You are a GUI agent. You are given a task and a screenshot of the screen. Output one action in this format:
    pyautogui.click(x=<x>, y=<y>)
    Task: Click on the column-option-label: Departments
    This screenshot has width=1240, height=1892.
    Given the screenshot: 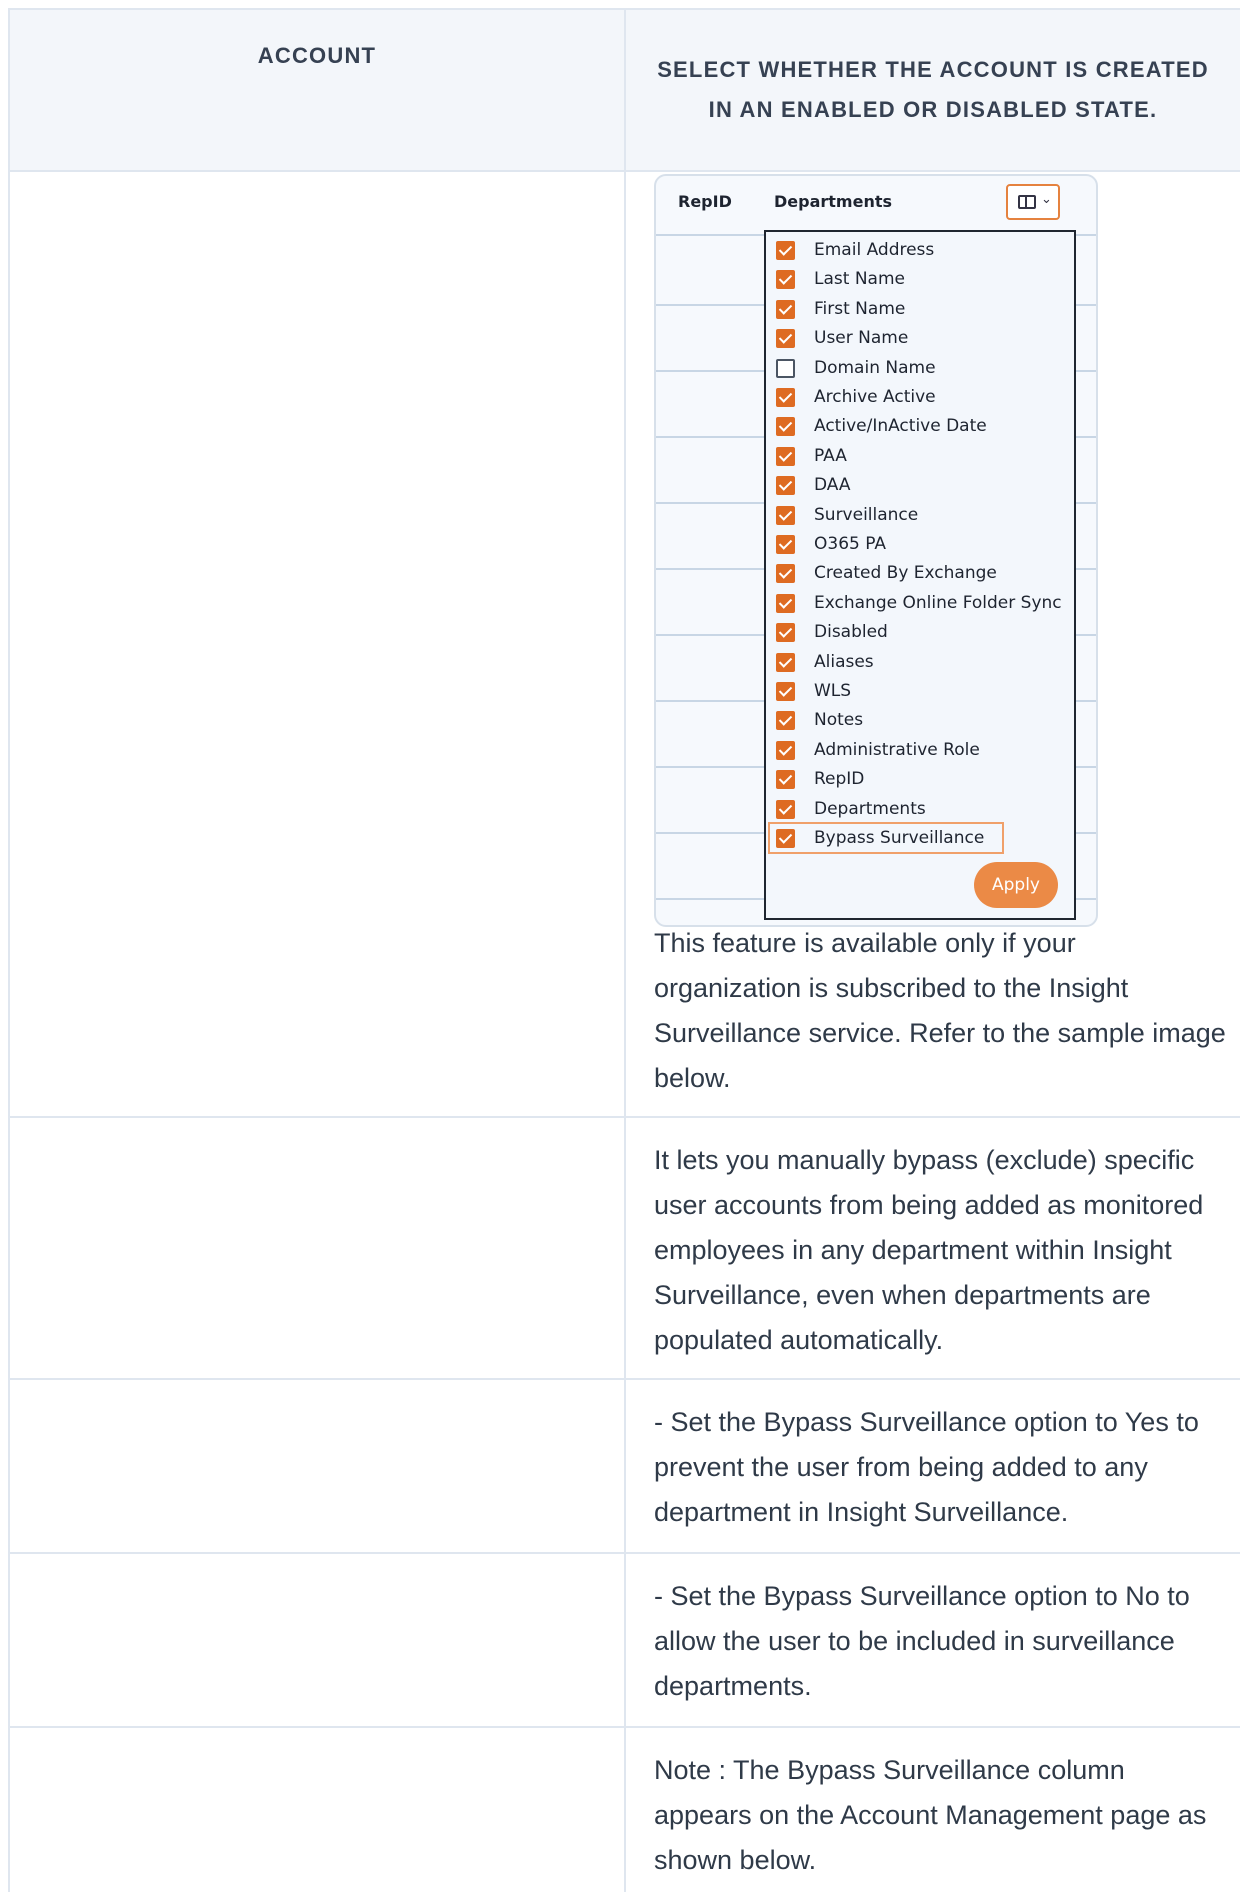 What is the action you would take?
    pyautogui.click(x=870, y=808)
    